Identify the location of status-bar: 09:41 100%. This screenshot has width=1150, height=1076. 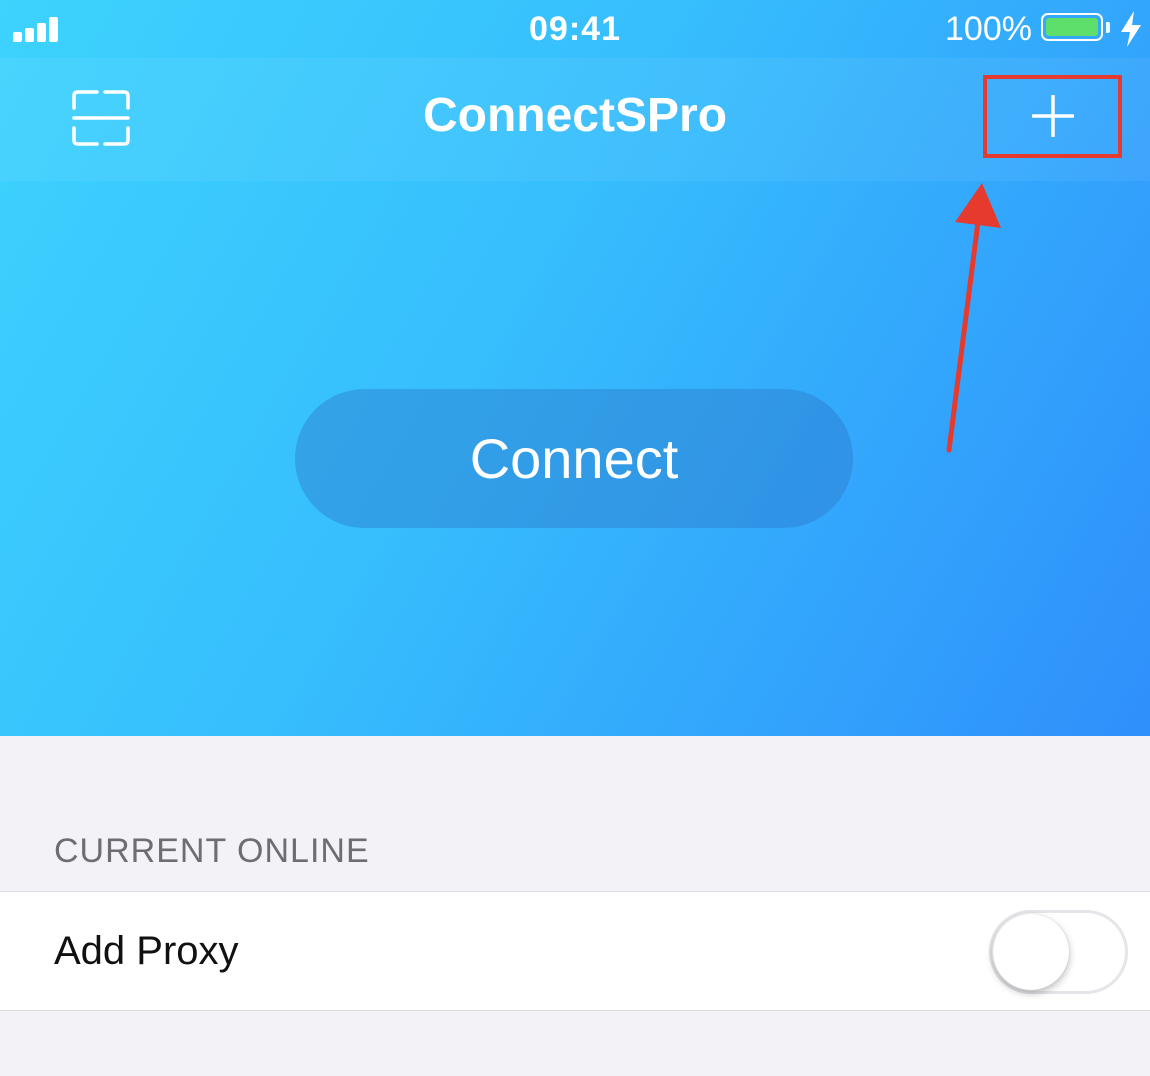
(575, 29).